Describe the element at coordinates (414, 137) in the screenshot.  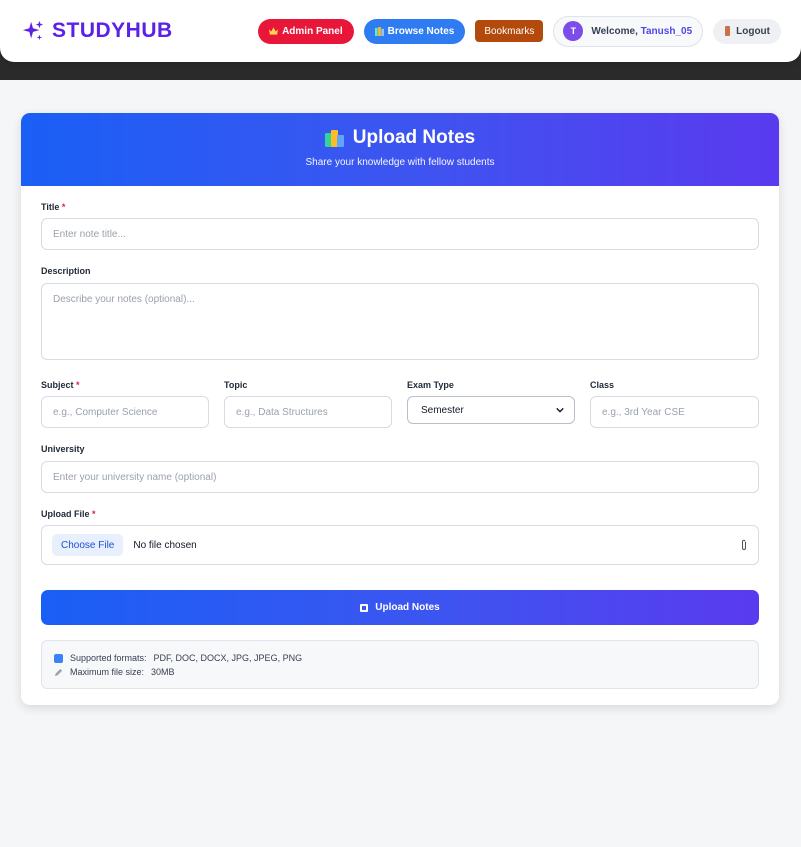
I see `card-title-text: Upload Notes` at that location.